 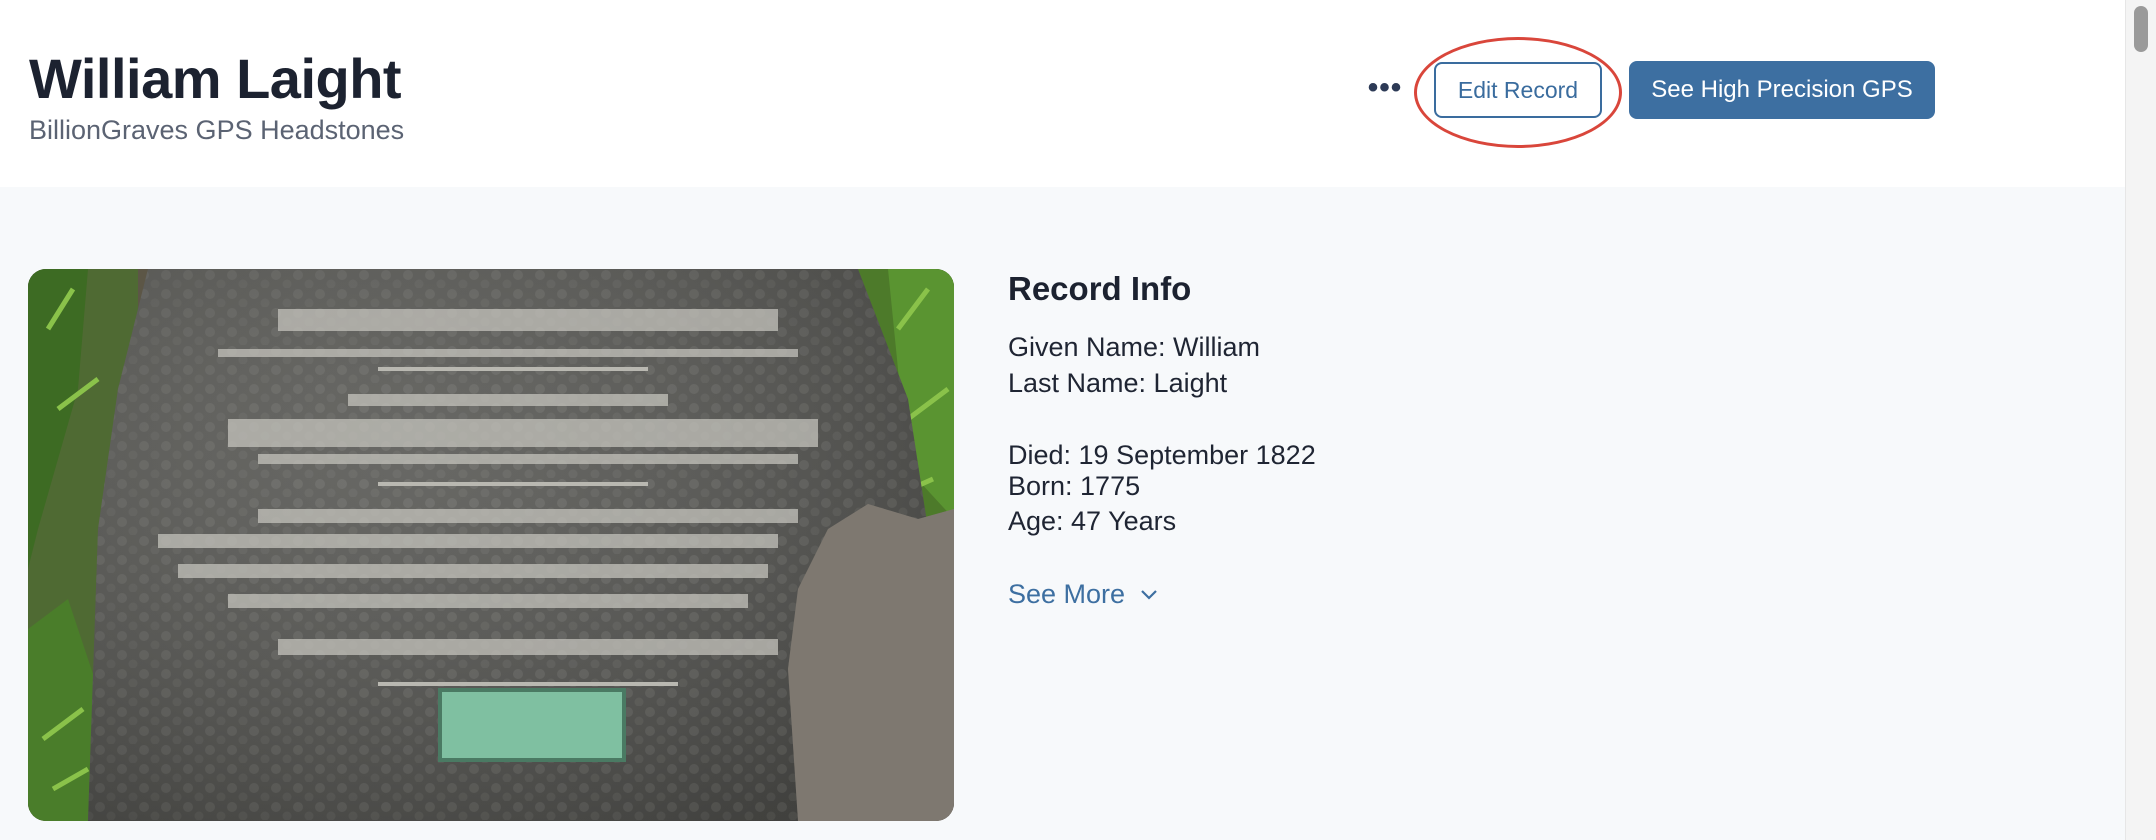 I want to click on page-title: William Laight, so click(x=215, y=78).